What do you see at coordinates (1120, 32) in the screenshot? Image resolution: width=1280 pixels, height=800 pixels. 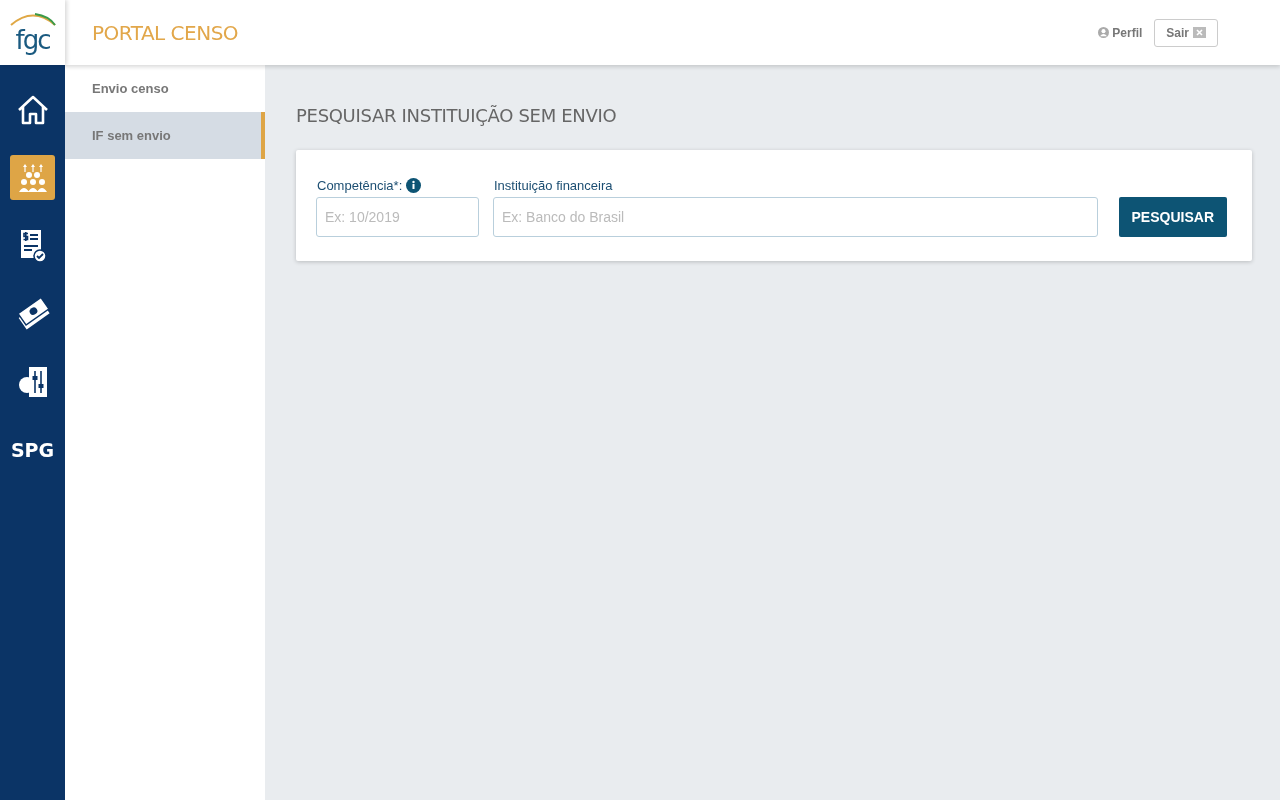 I see `profile-link: Perfil` at bounding box center [1120, 32].